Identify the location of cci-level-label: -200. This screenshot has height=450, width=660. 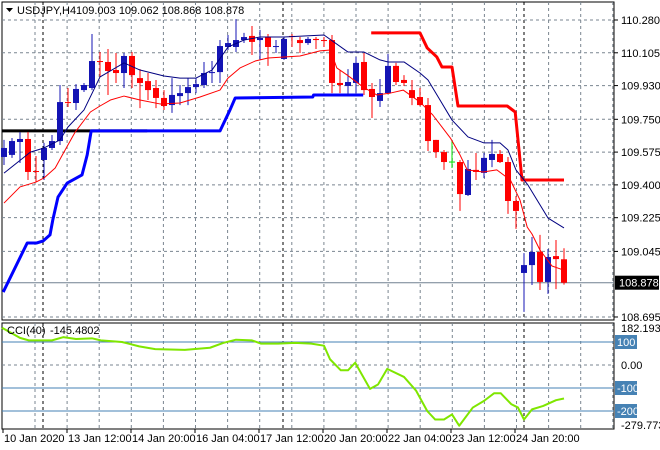
(628, 412).